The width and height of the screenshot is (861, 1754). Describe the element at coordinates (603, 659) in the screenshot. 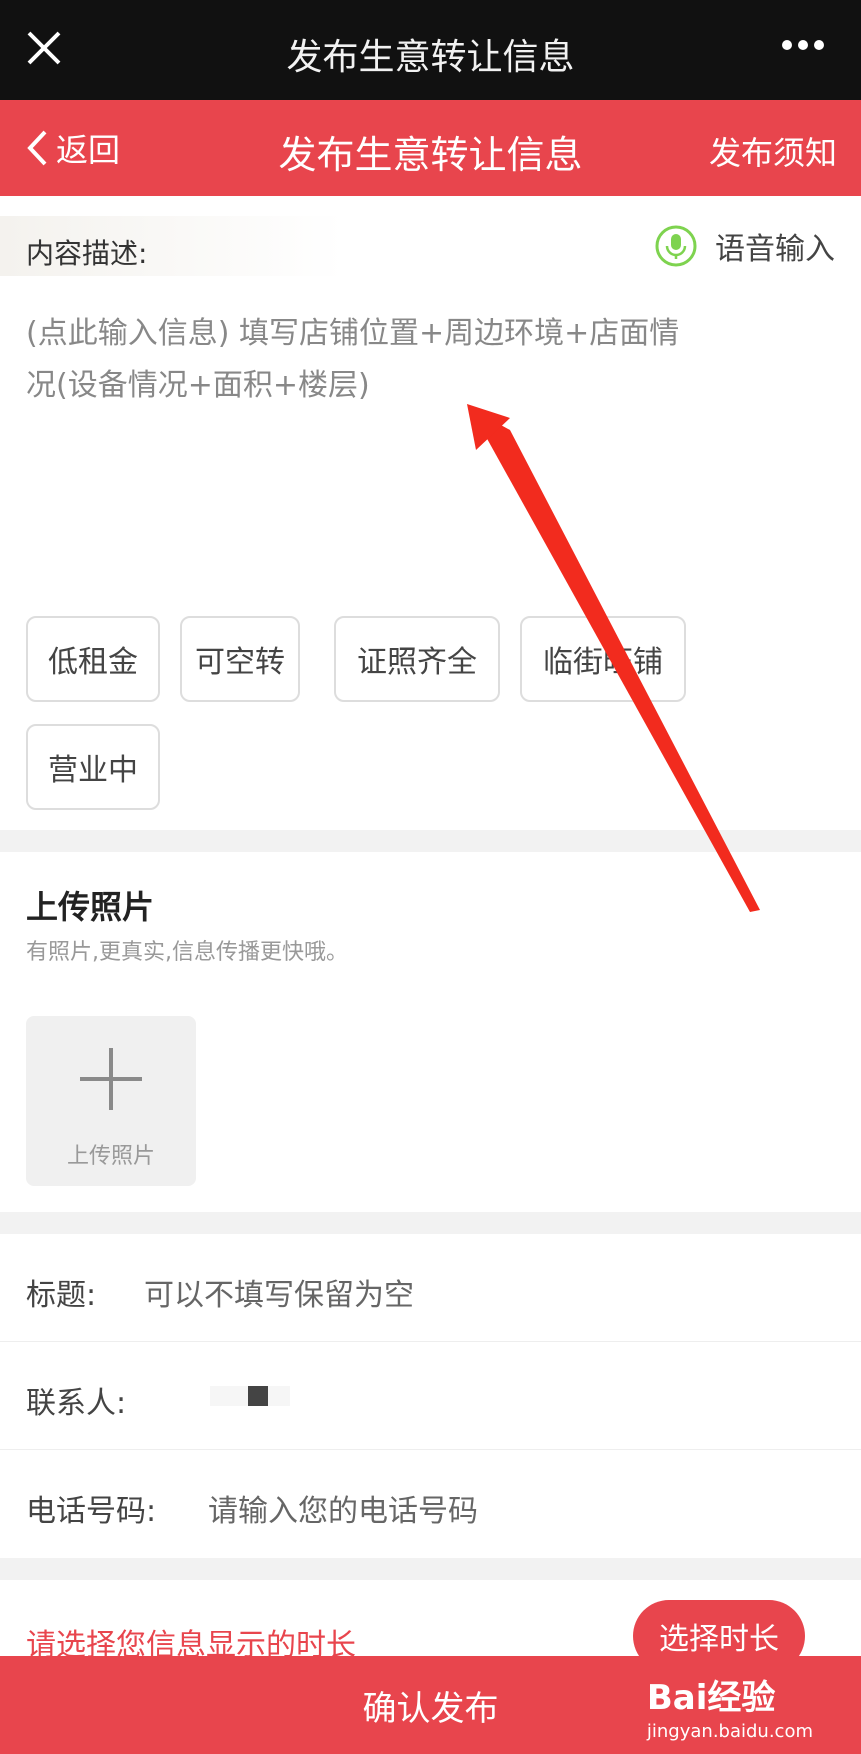

I see `tag-street-front: 临街旺铺` at that location.